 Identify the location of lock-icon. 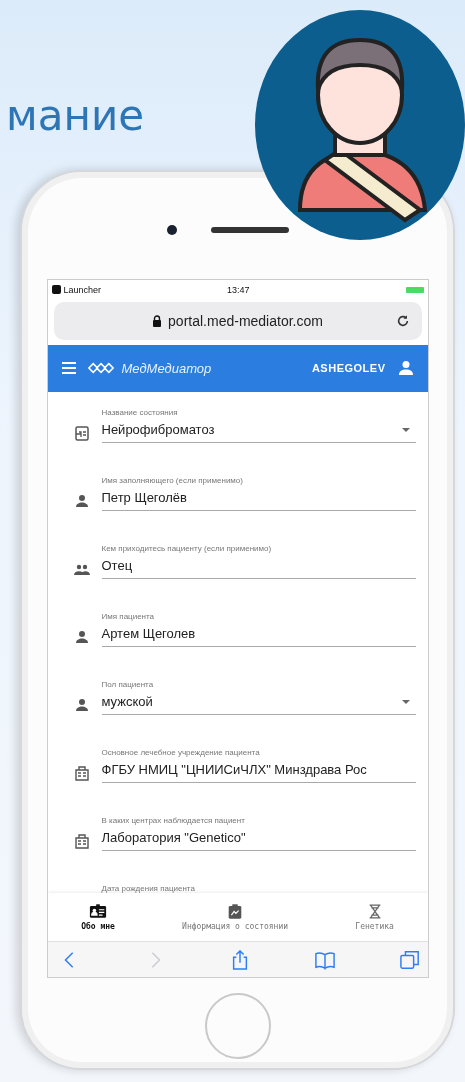
(157, 320).